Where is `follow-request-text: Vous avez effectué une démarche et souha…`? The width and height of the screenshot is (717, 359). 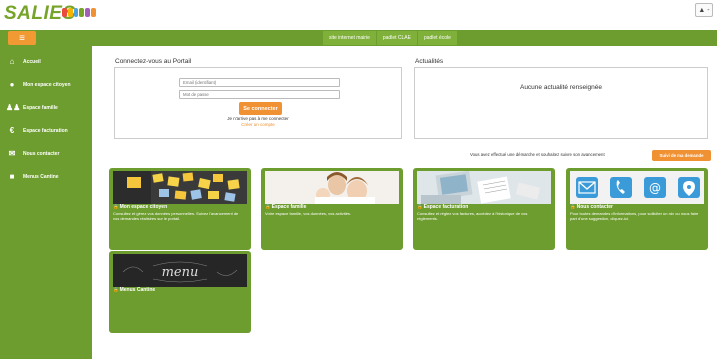
follow-request-text: Vous avez effectué une démarche et souha… is located at coordinates (537, 154).